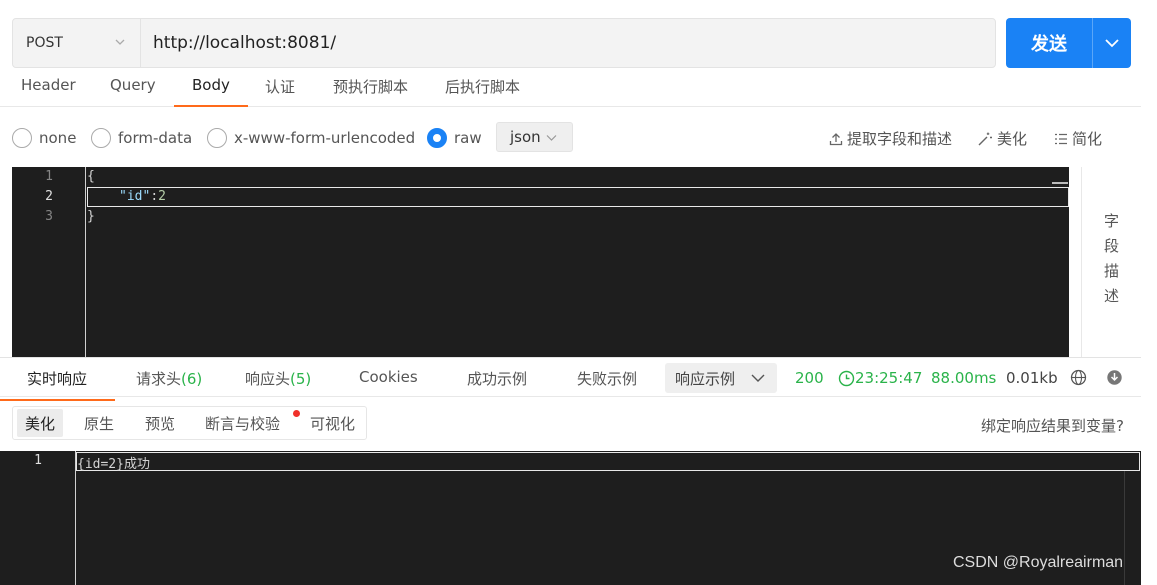  What do you see at coordinates (1114, 377) in the screenshot?
I see `download-icon` at bounding box center [1114, 377].